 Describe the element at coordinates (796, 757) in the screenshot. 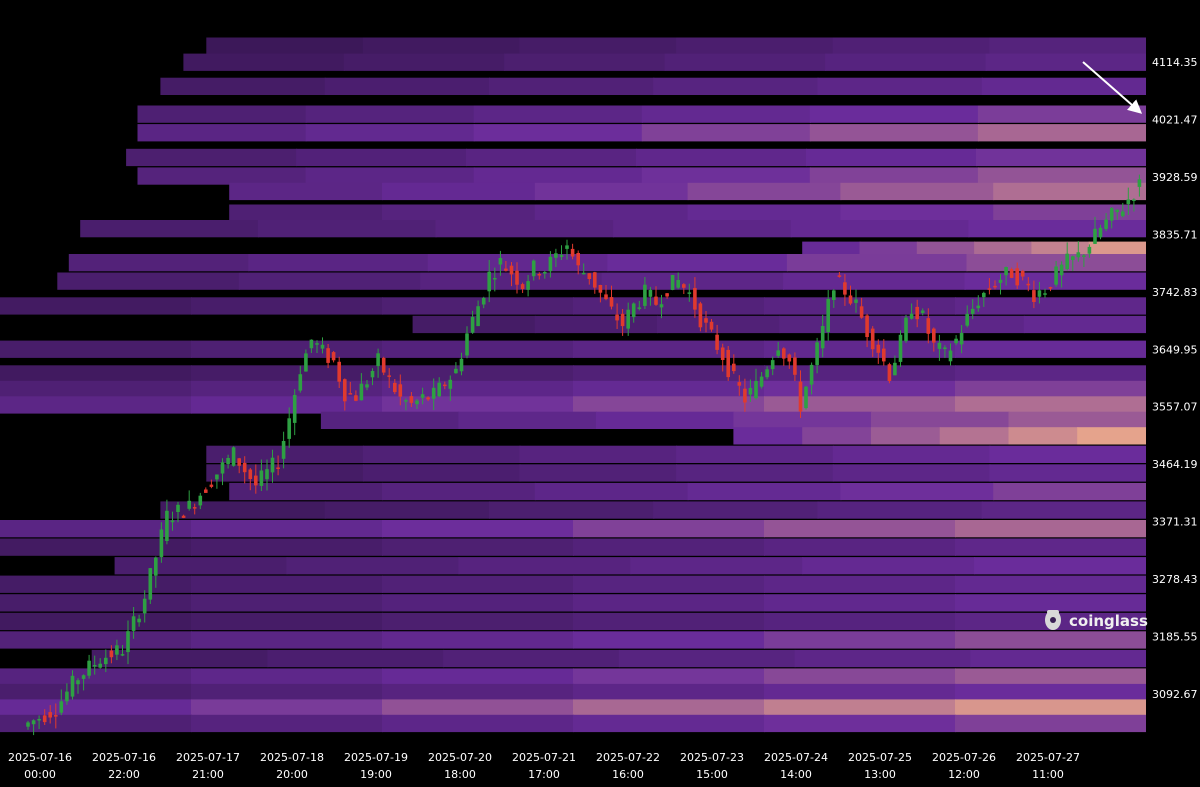

I see `x-tick-date: 2025-07-24` at that location.